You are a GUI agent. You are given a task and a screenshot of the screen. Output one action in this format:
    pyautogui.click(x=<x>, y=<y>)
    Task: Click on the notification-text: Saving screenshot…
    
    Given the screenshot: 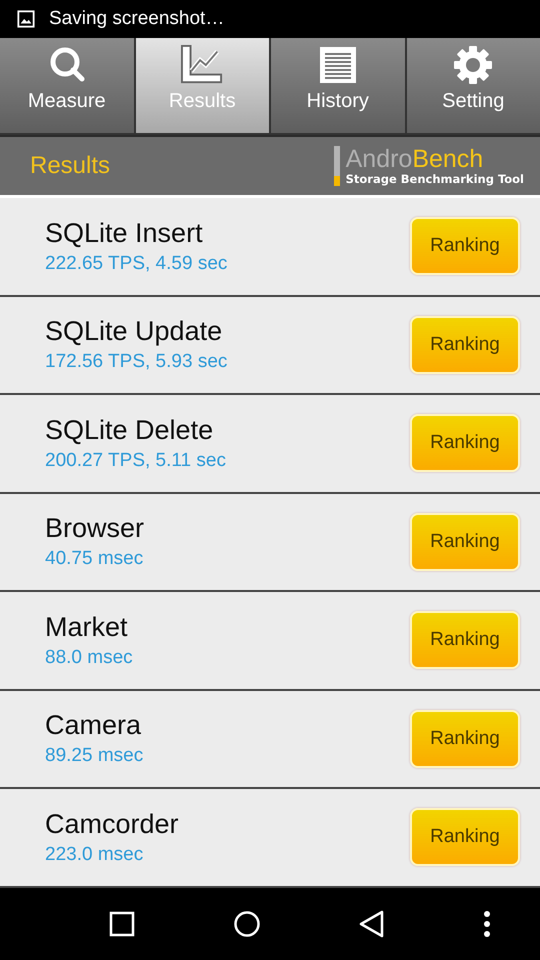 What is the action you would take?
    pyautogui.click(x=136, y=19)
    